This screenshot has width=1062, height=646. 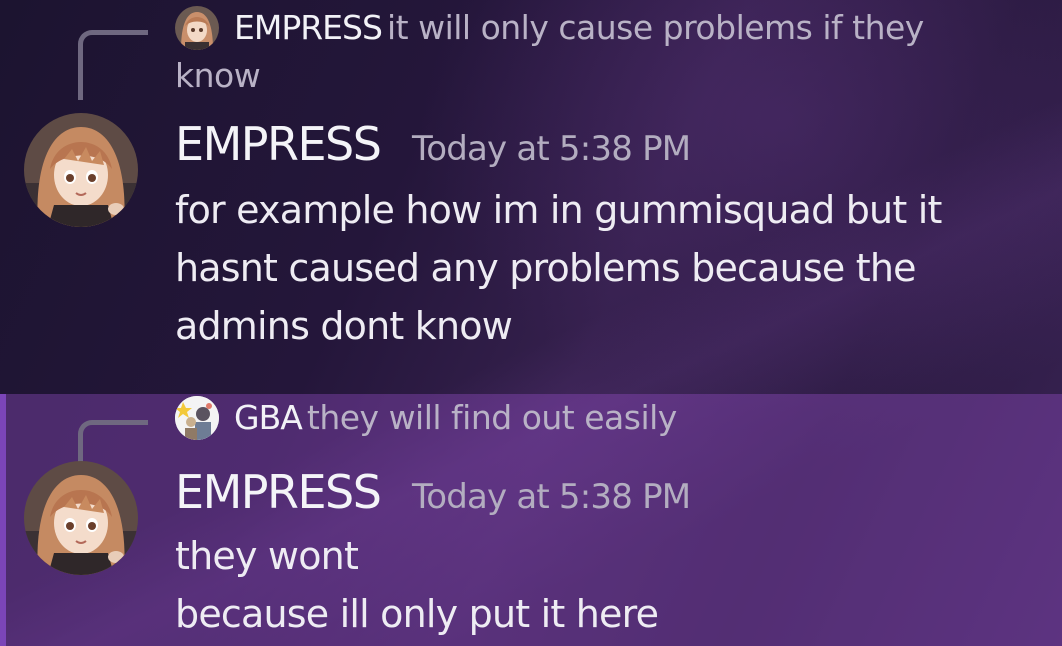 What do you see at coordinates (655, 27) in the screenshot?
I see `reply-text: it will only cause problems if they` at bounding box center [655, 27].